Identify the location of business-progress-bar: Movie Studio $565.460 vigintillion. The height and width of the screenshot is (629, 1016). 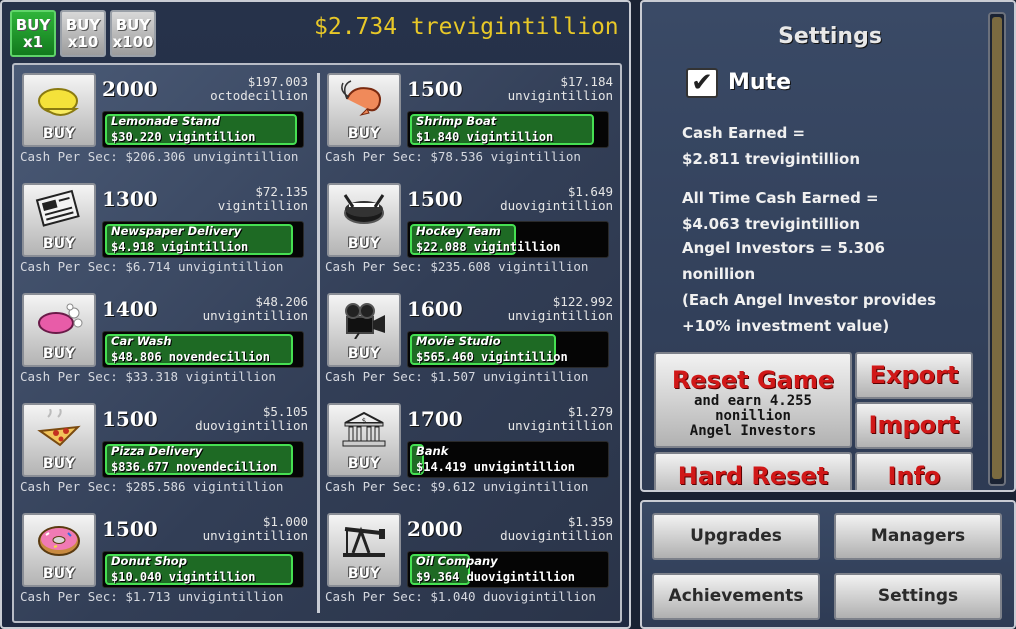
(508, 349).